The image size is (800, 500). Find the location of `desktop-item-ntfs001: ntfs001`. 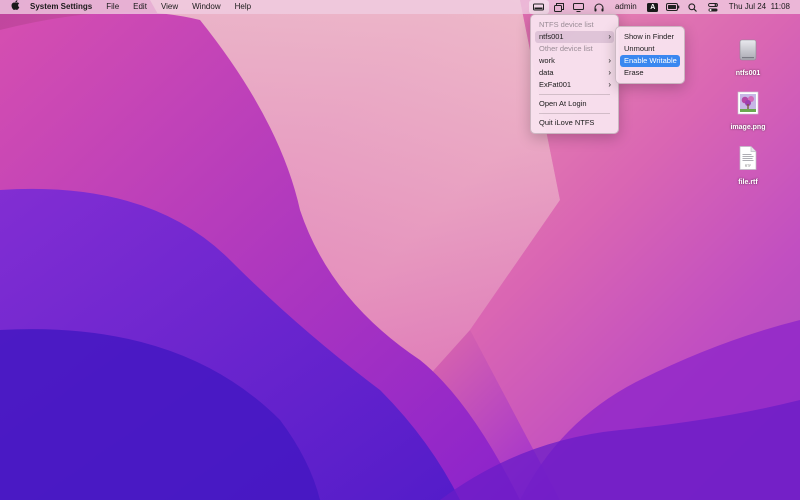

desktop-item-ntfs001: ntfs001 is located at coordinates (748, 59).